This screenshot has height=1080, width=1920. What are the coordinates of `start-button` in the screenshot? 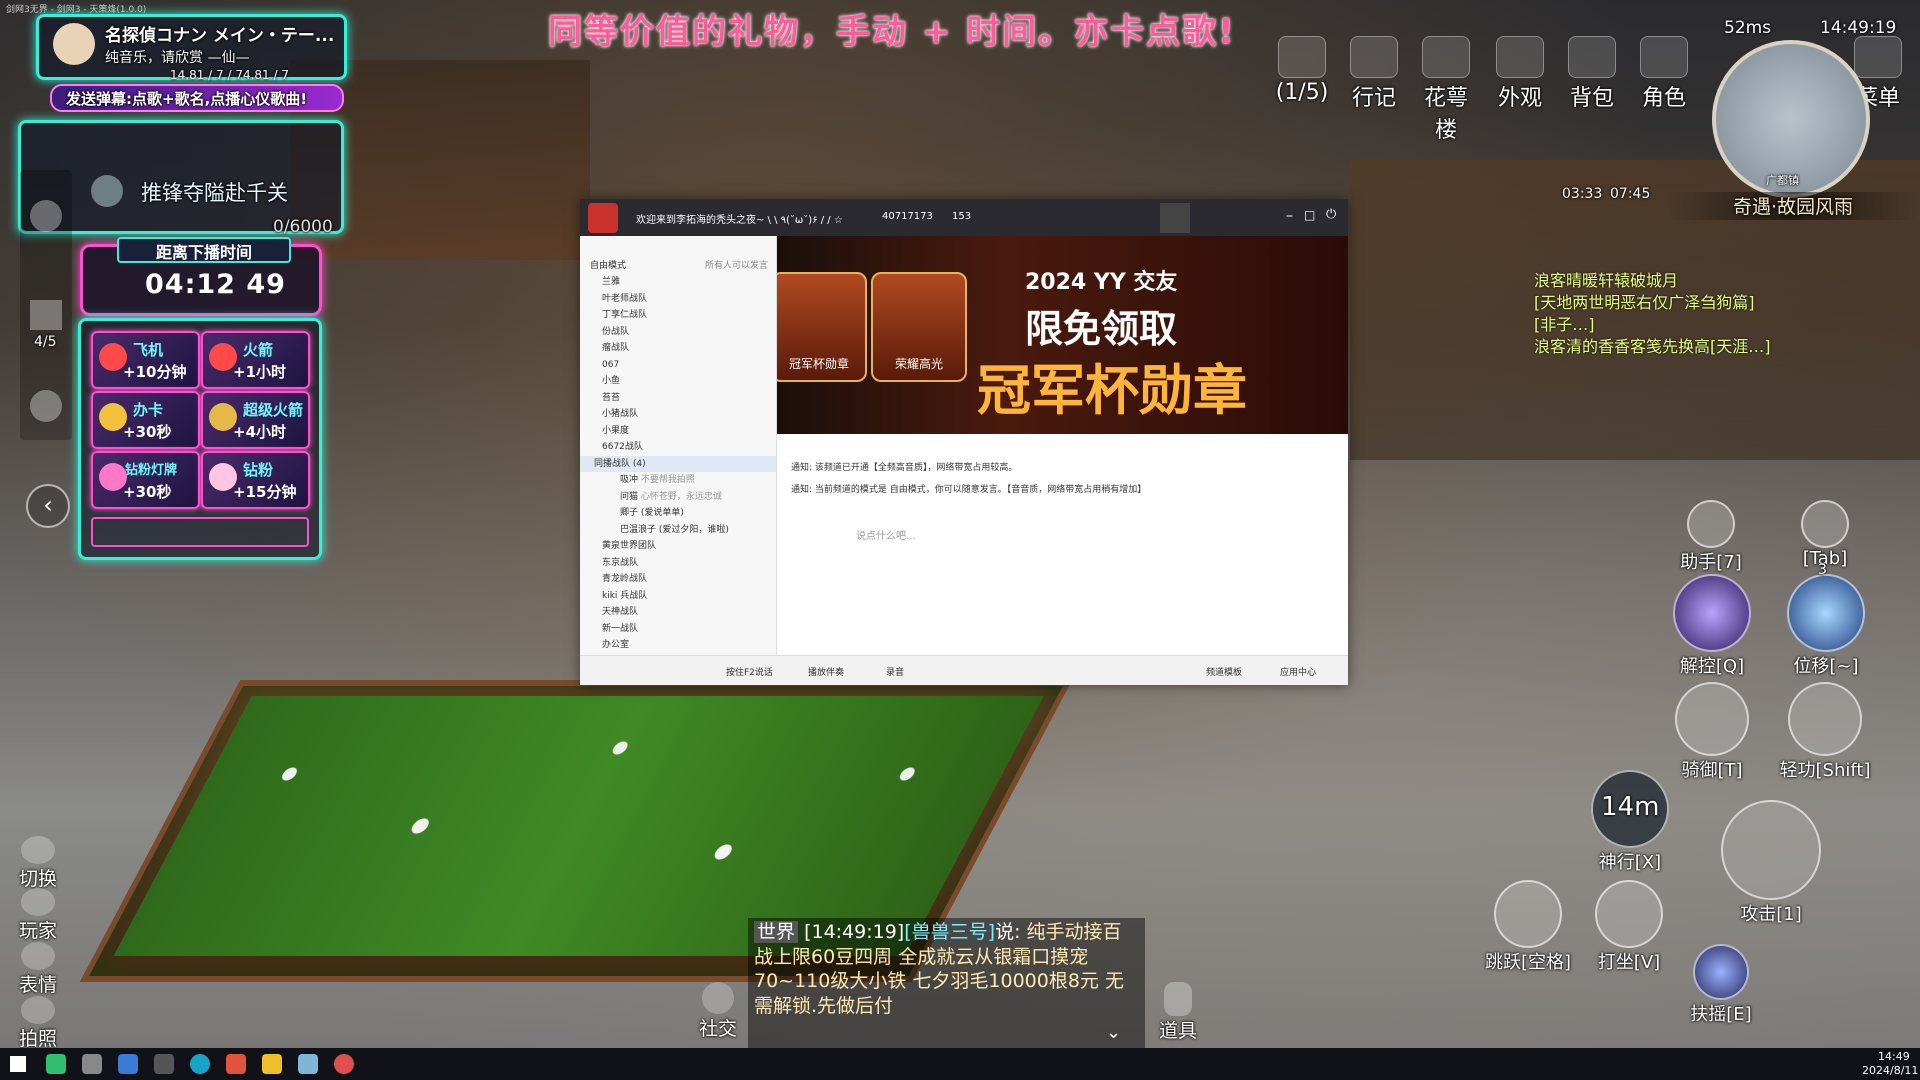 It's located at (18, 1064).